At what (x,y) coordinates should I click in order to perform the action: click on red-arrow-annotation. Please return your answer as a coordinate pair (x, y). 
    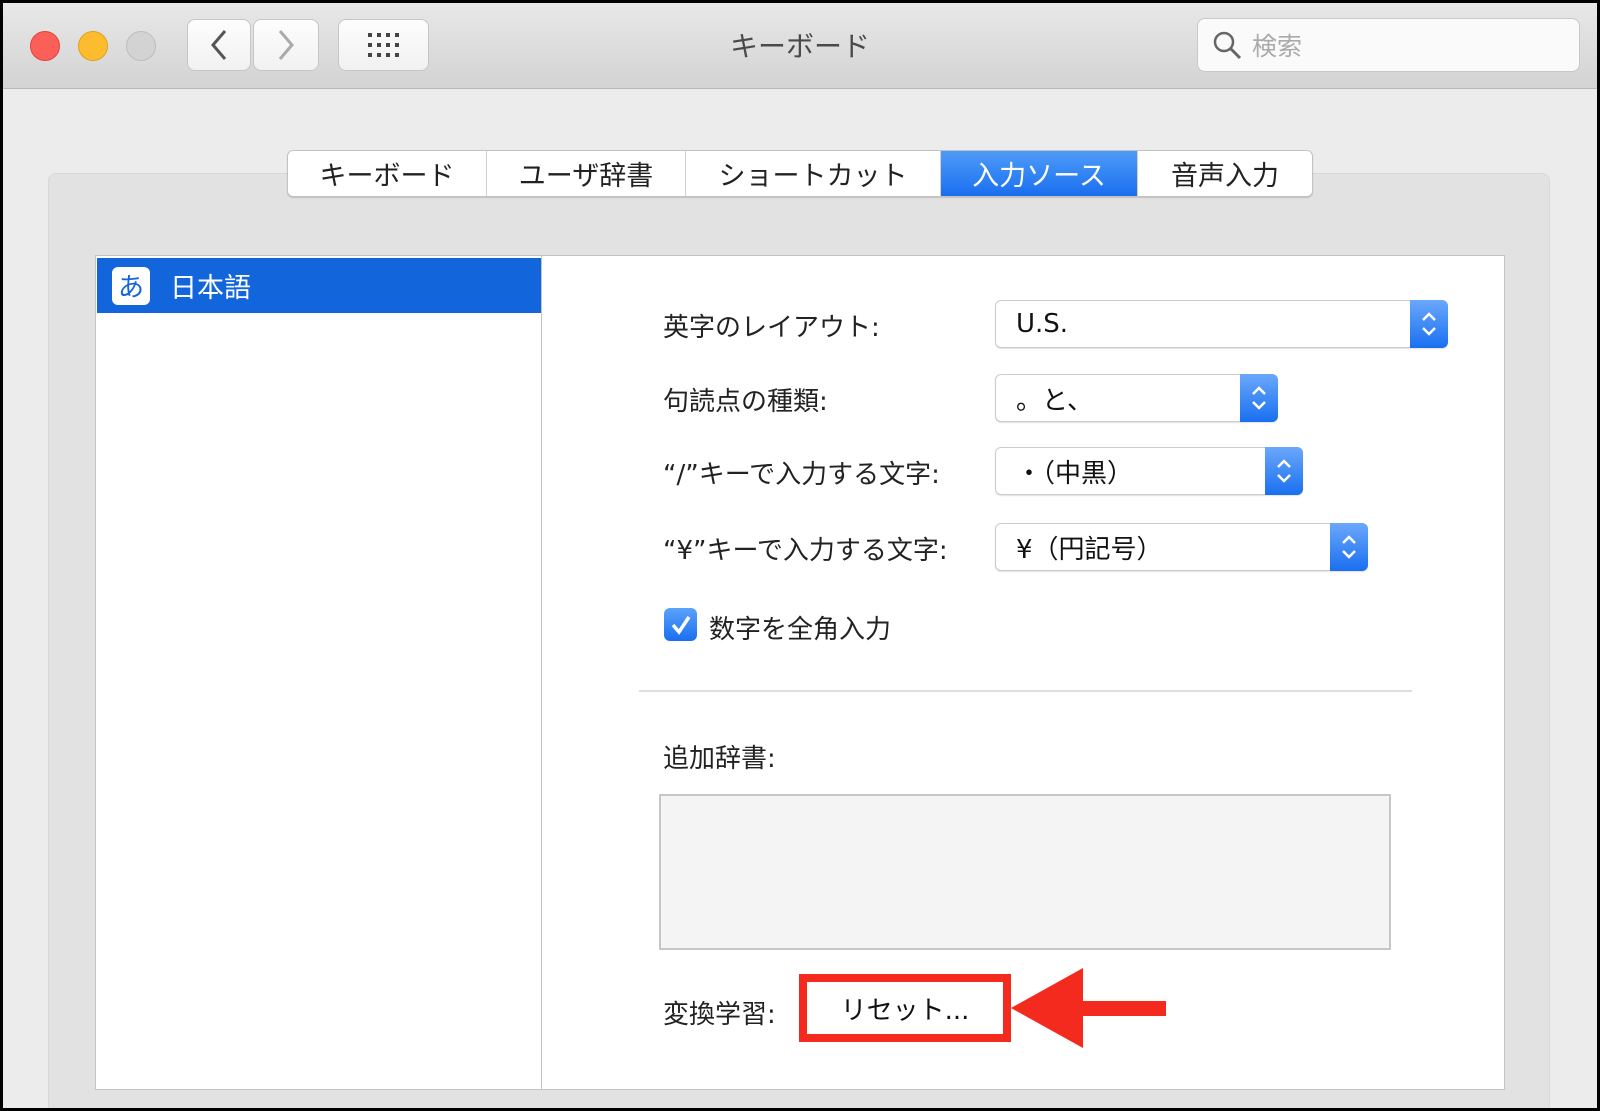
    Looking at the image, I should click on (1088, 1008).